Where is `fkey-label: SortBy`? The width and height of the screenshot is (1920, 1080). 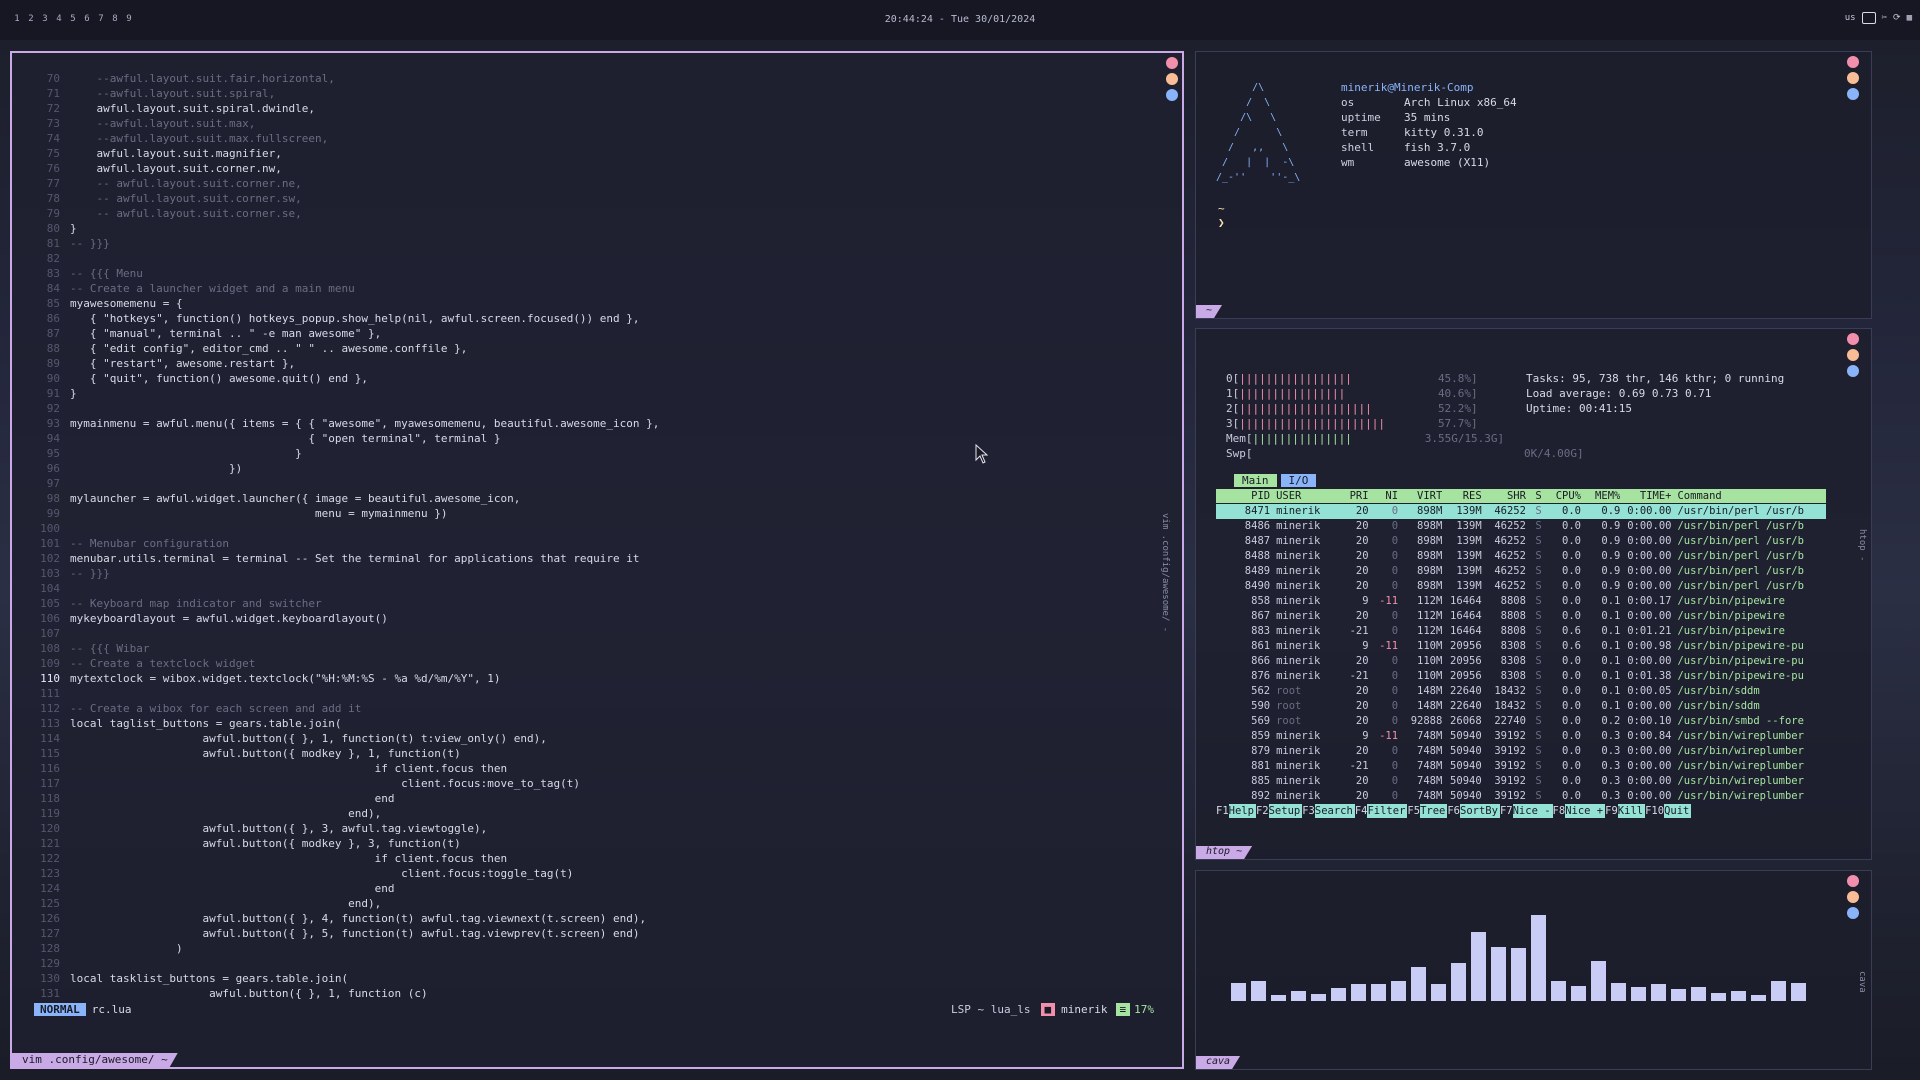 fkey-label: SortBy is located at coordinates (1480, 811).